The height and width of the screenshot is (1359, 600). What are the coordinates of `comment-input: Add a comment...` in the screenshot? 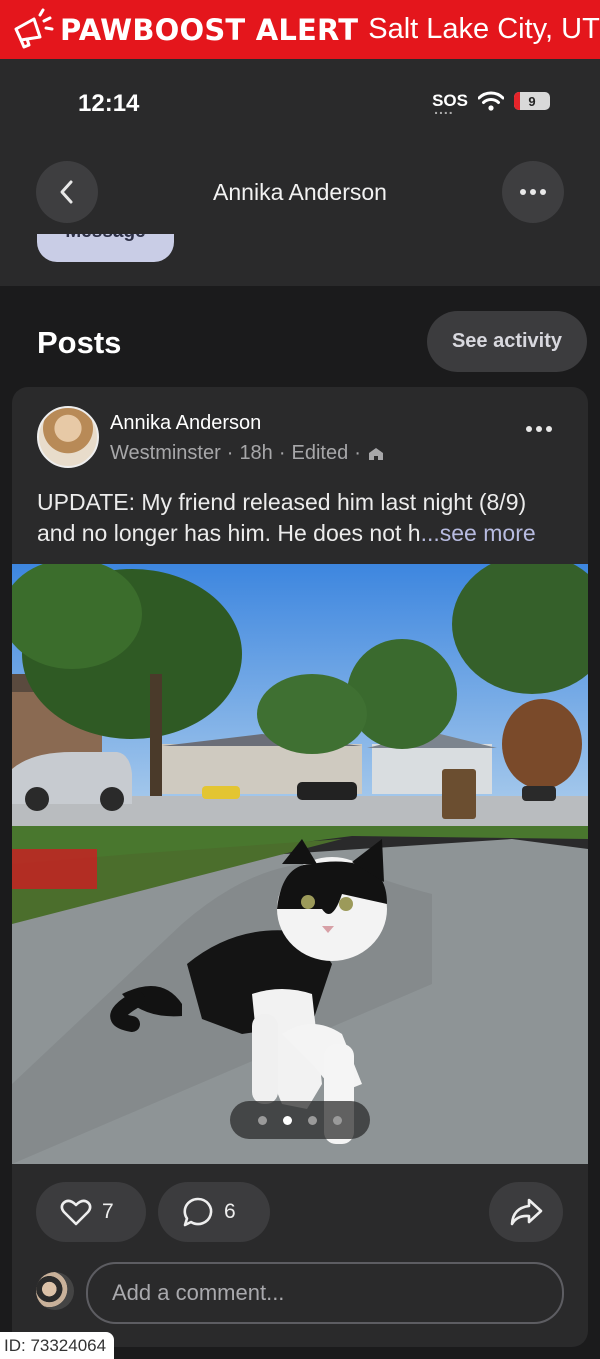 It's located at (325, 1293).